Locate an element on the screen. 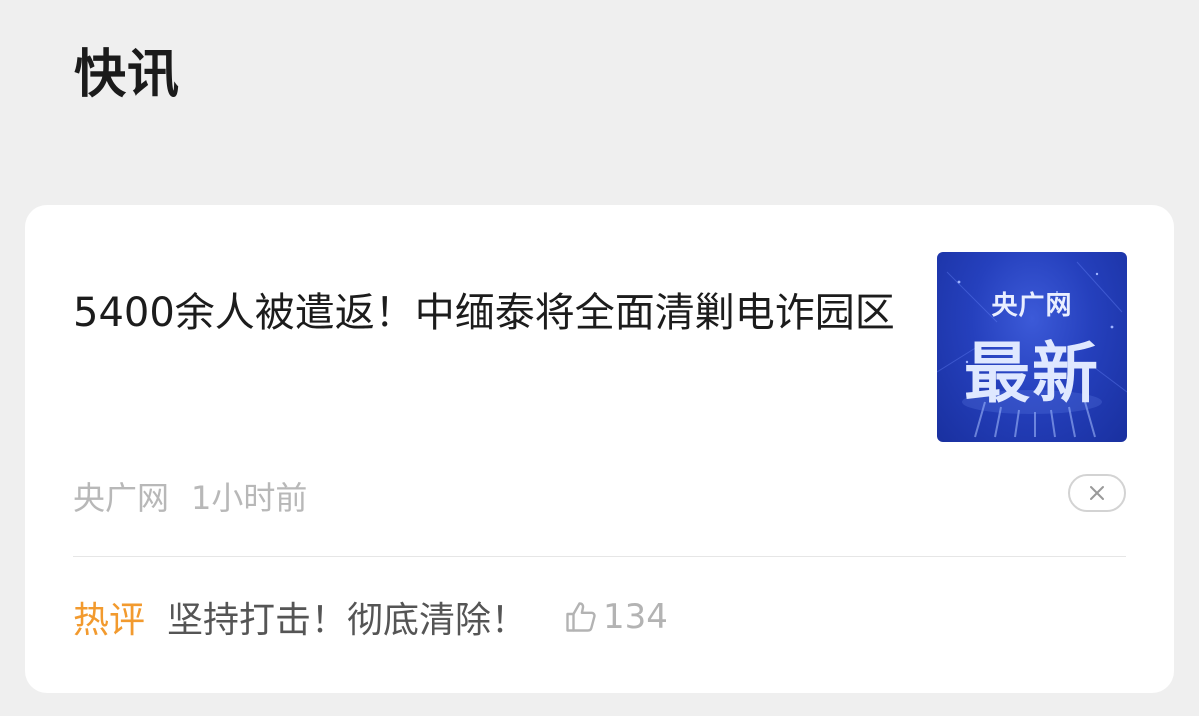 The width and height of the screenshot is (1199, 716). hot-comment-label: 热评 is located at coordinates (109, 620).